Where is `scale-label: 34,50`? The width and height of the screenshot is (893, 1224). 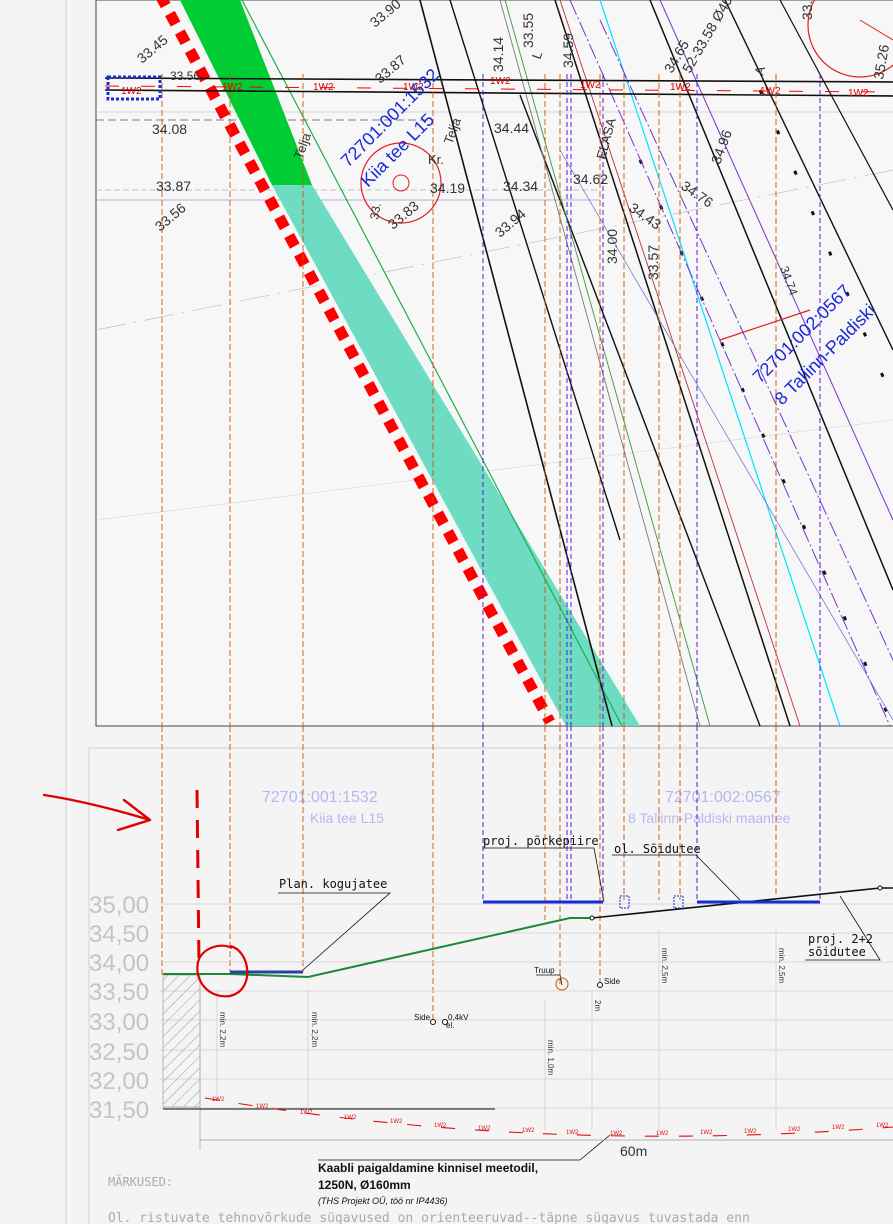 scale-label: 34,50 is located at coordinates (119, 934).